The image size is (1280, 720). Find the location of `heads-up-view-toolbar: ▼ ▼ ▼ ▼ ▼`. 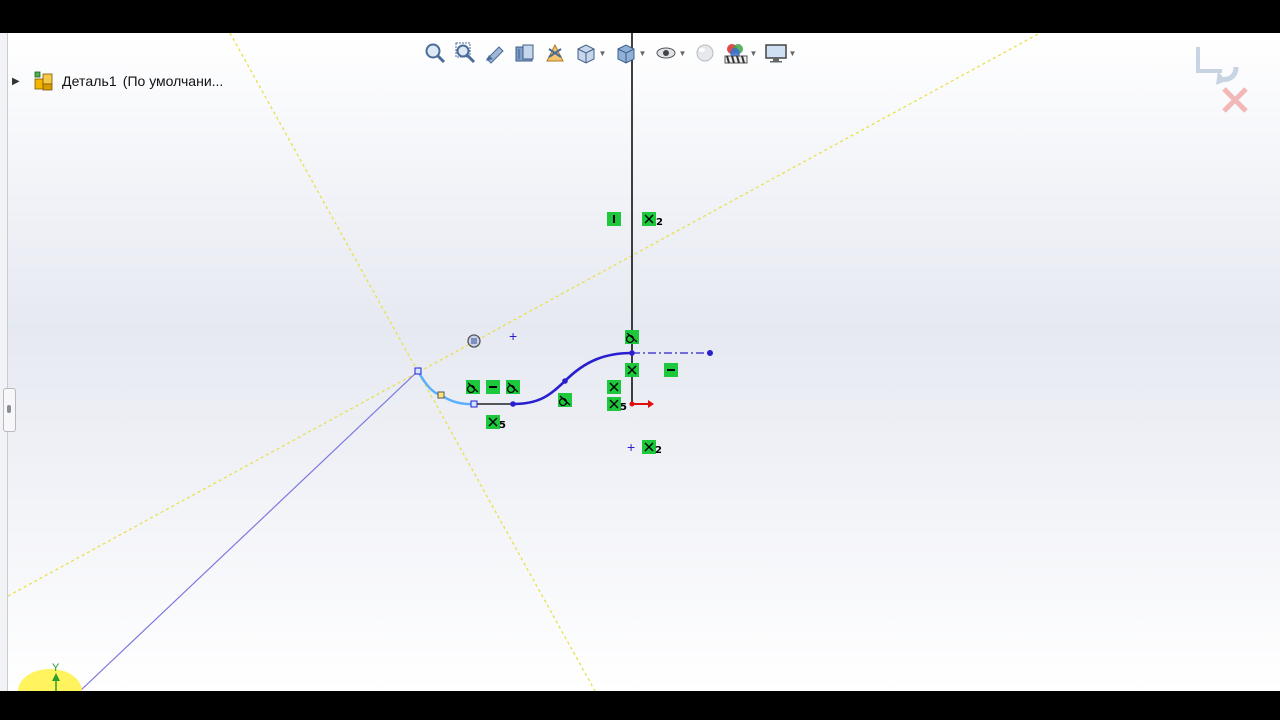

heads-up-view-toolbar: ▼ ▼ ▼ ▼ ▼ is located at coordinates (610, 53).